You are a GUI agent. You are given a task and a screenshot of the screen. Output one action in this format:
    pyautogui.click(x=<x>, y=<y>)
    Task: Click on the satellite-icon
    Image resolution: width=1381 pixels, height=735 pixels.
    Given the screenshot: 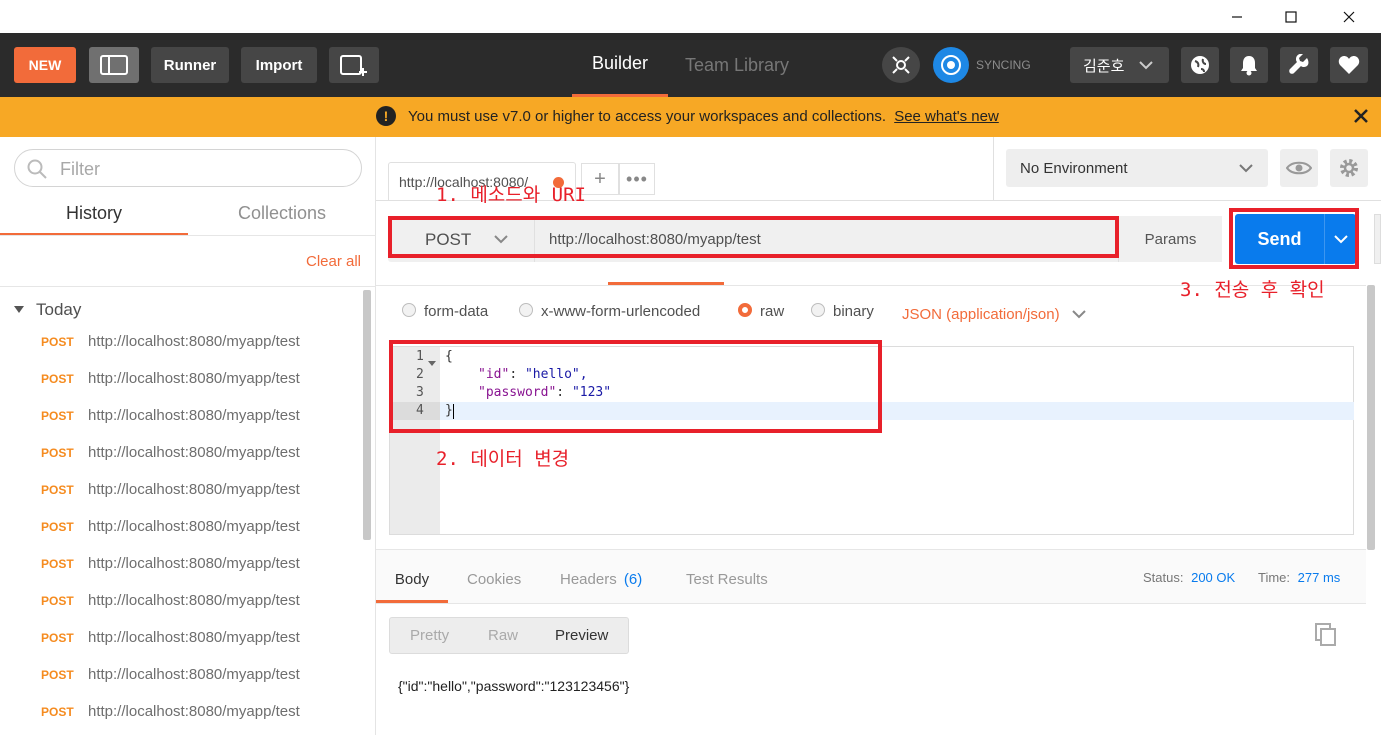 What is the action you would take?
    pyautogui.click(x=901, y=65)
    